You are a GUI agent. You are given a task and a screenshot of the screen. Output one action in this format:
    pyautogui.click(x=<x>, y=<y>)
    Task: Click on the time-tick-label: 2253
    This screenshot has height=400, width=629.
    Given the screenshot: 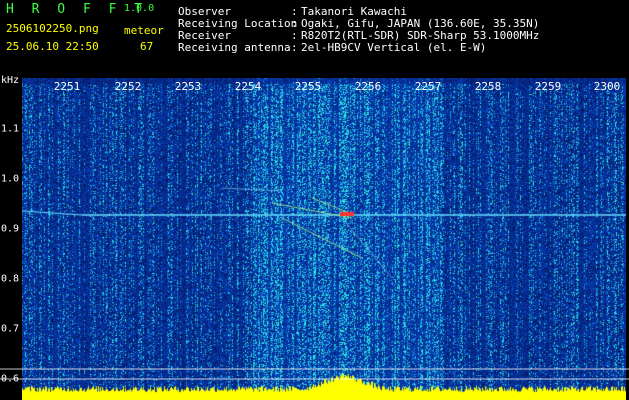 What is the action you would take?
    pyautogui.click(x=188, y=86)
    